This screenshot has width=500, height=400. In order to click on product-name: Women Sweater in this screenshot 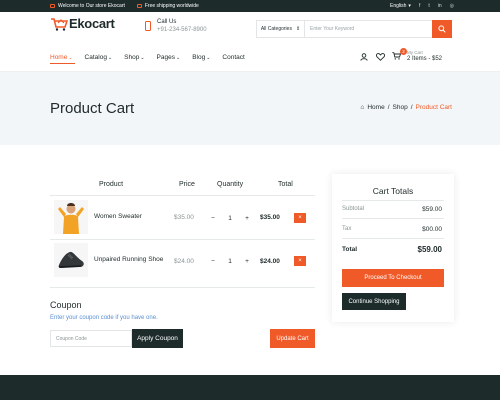, I will do `click(118, 216)`.